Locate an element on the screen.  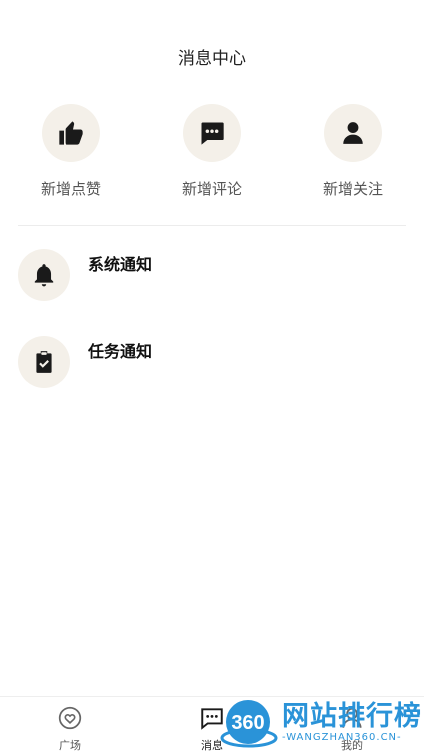
divider is located at coordinates (212, 225).